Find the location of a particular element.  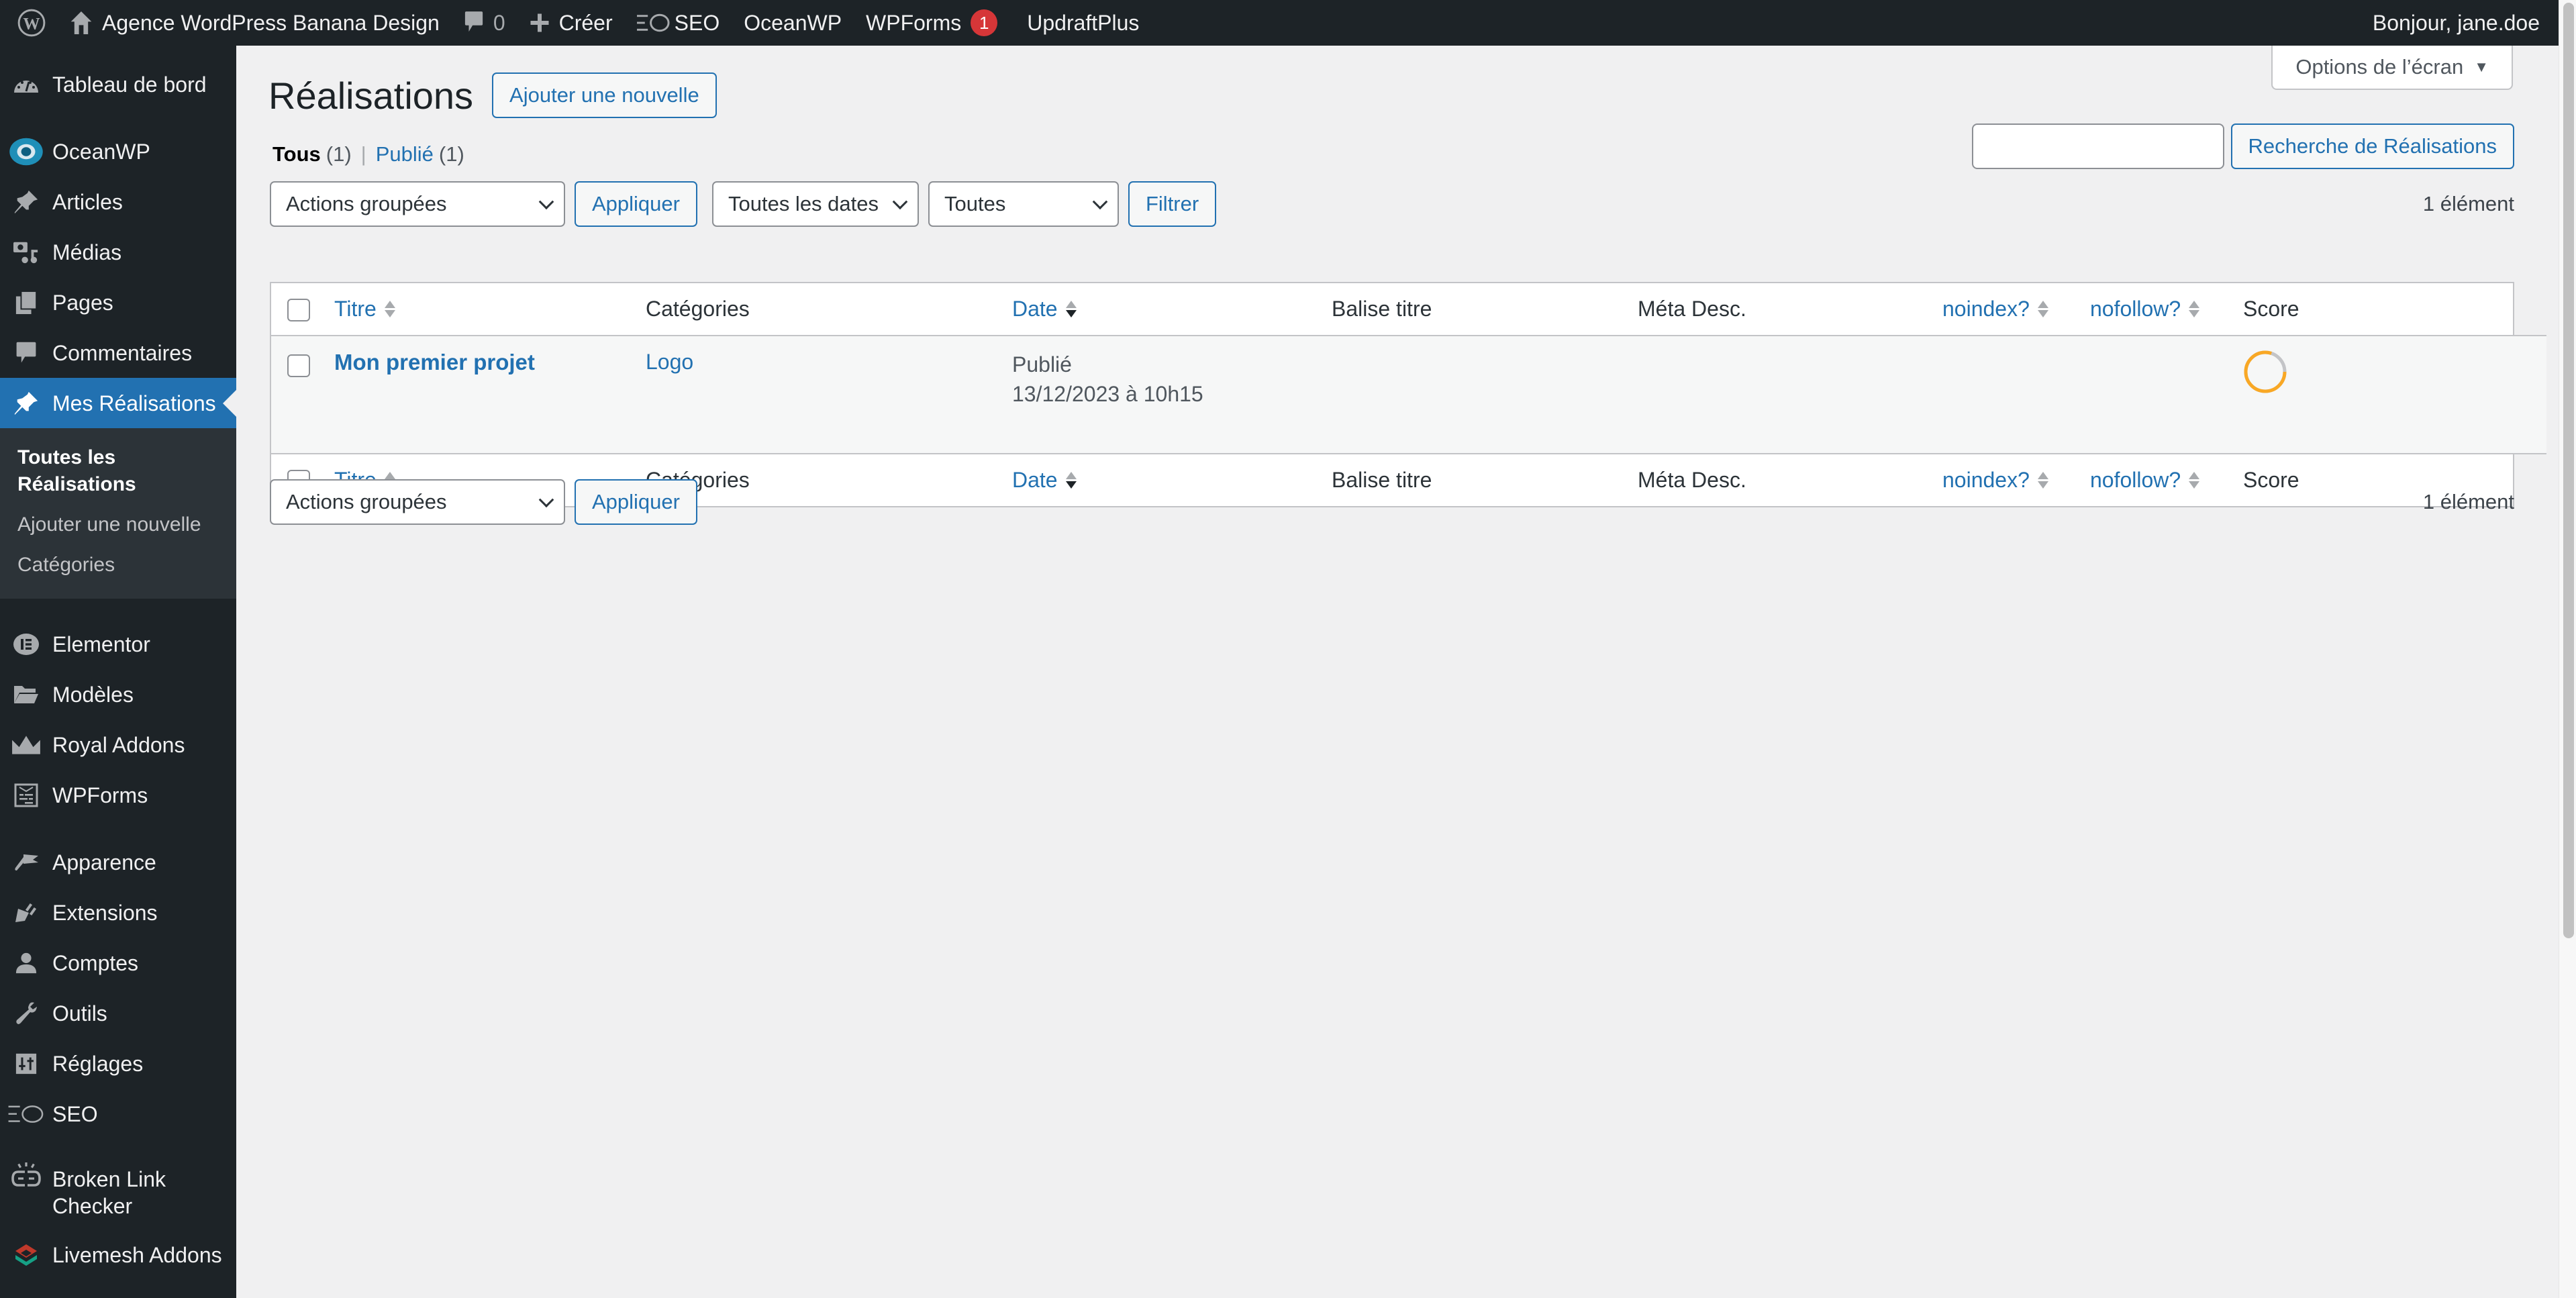

wordpress-logo-icon: W is located at coordinates (31, 23).